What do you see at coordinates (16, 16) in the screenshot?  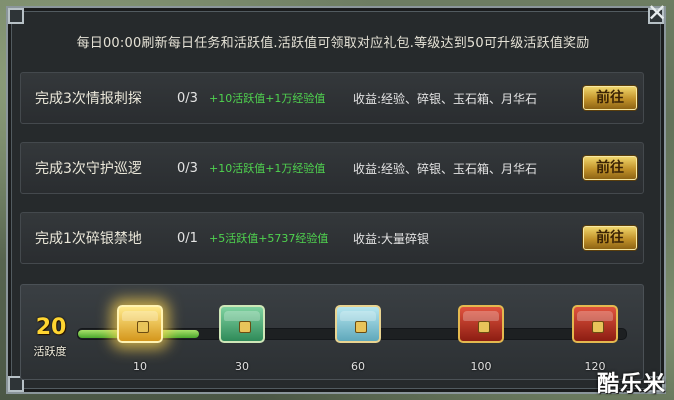 I see `frame-corner-ornament` at bounding box center [16, 16].